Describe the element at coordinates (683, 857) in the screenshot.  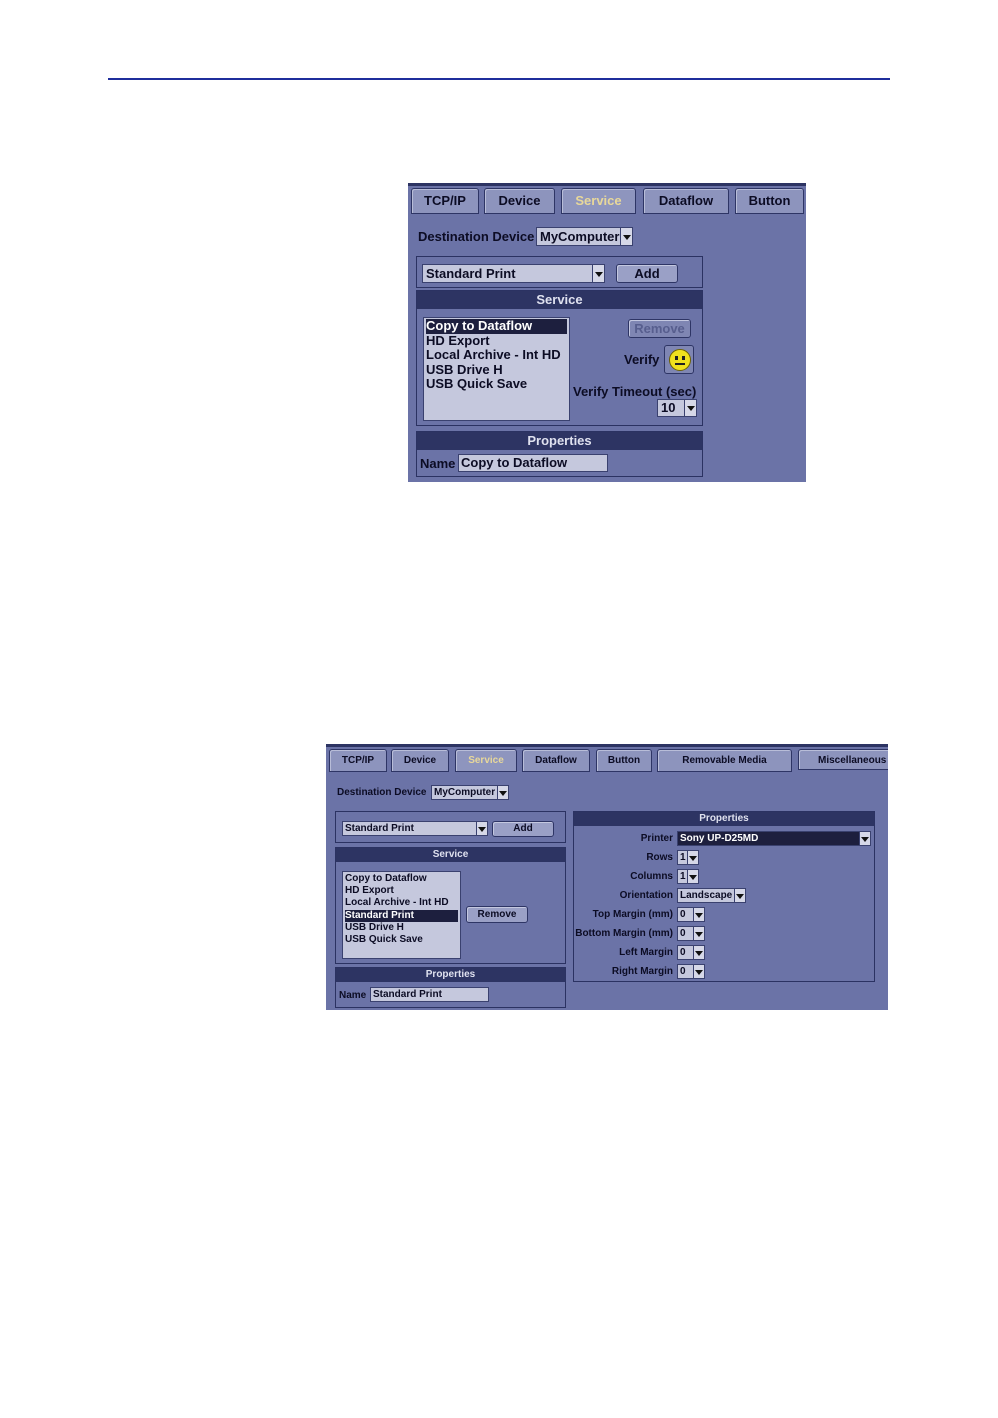
I see `rows-value: 1` at that location.